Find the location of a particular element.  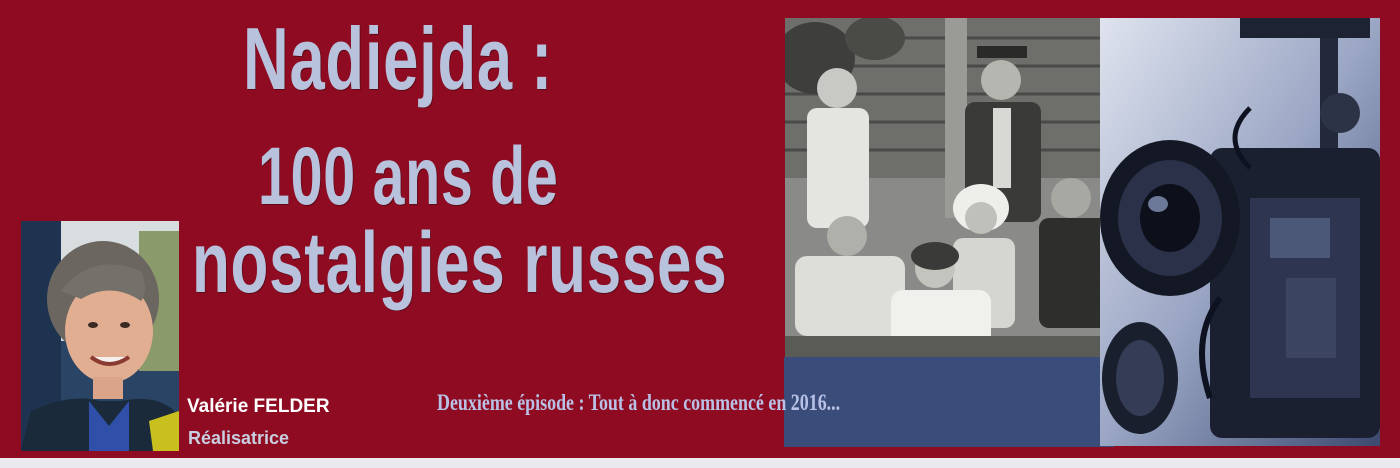

title-line-1: Nadiejda : is located at coordinates (398, 58).